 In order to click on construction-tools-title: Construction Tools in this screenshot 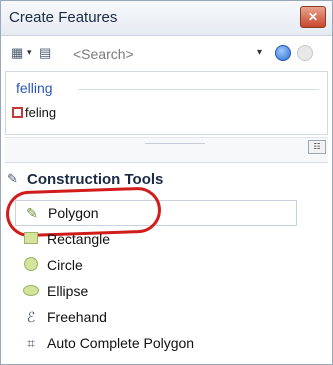, I will do `click(95, 179)`.